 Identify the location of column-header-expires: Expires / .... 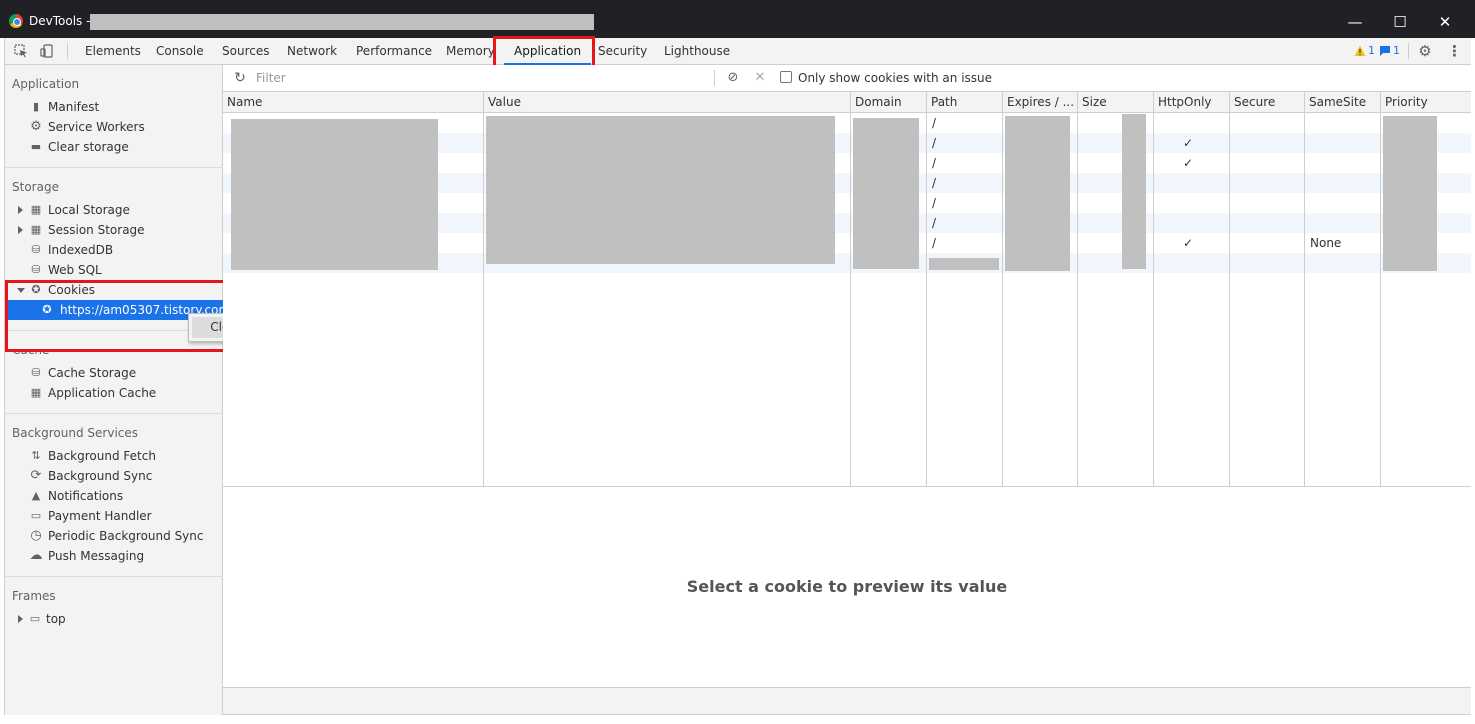
(1040, 102).